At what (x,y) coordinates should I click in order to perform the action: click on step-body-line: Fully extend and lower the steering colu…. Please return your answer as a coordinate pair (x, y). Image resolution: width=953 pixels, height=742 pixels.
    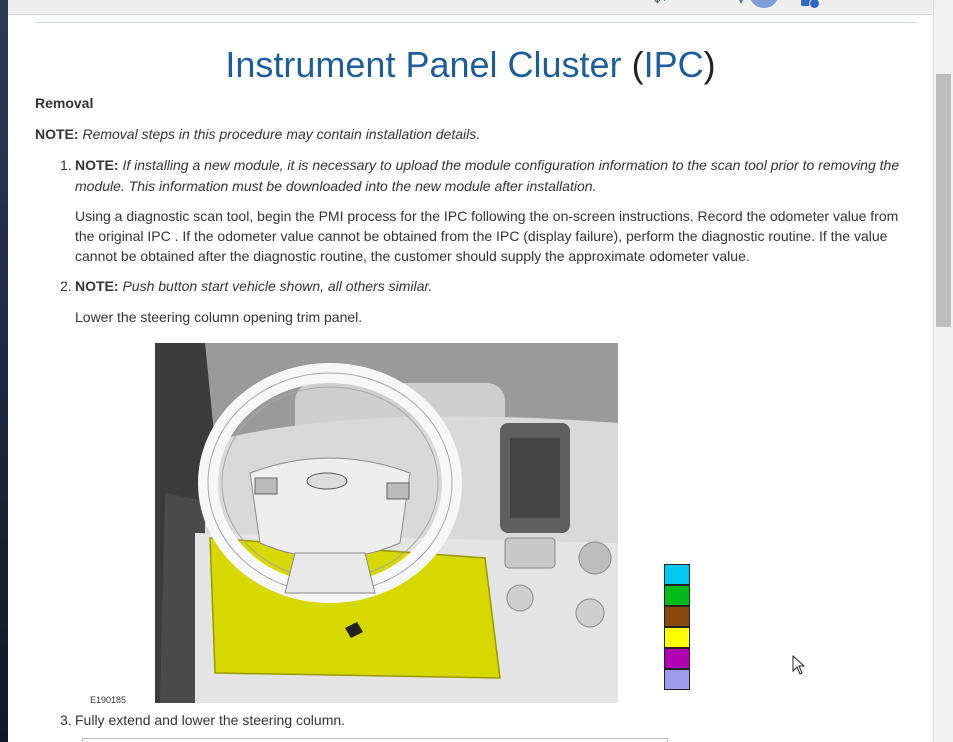
    Looking at the image, I should click on (210, 720).